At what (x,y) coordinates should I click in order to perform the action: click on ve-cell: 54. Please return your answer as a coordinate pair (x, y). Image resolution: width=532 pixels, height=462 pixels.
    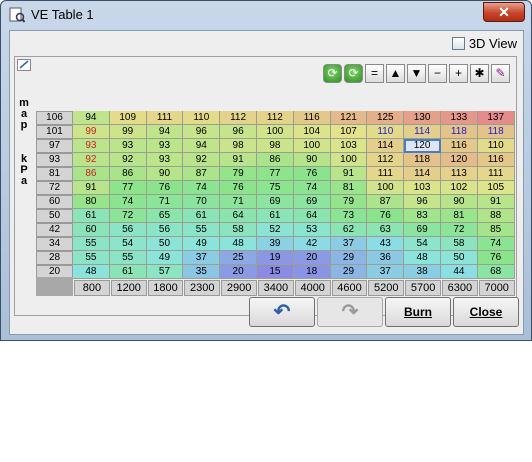
    Looking at the image, I should click on (422, 244).